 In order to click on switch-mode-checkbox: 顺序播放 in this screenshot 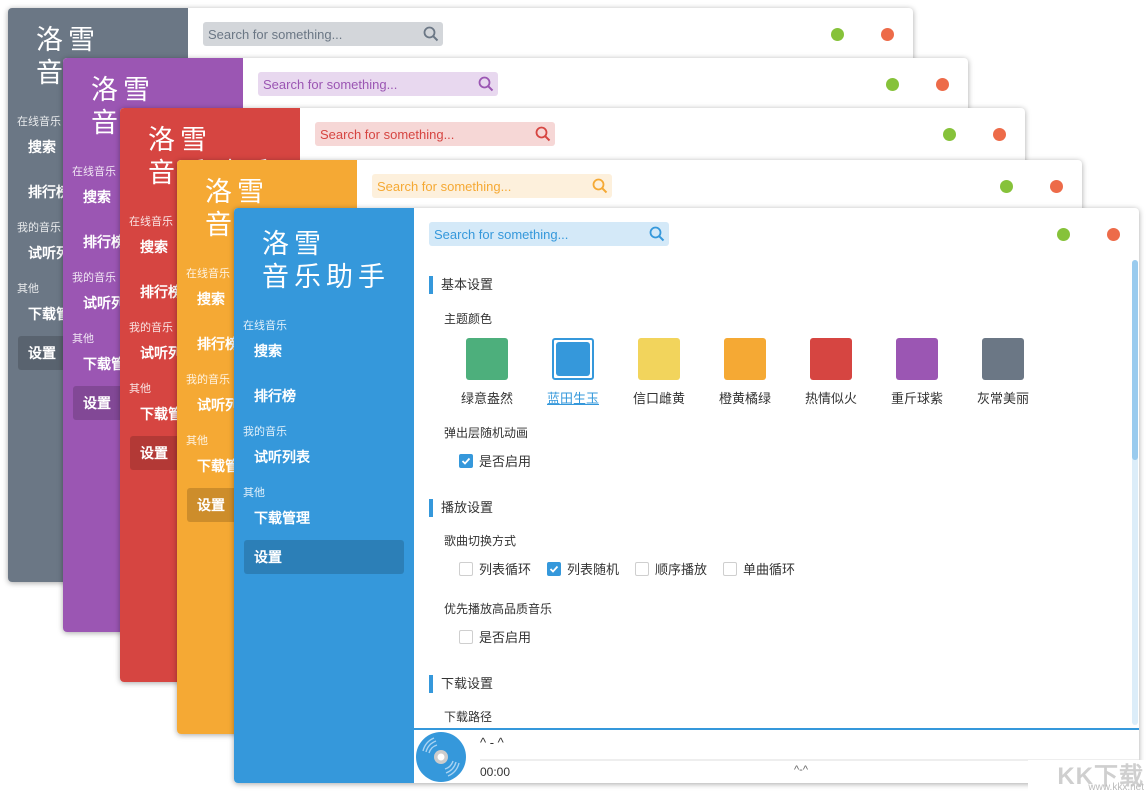, I will do `click(671, 568)`.